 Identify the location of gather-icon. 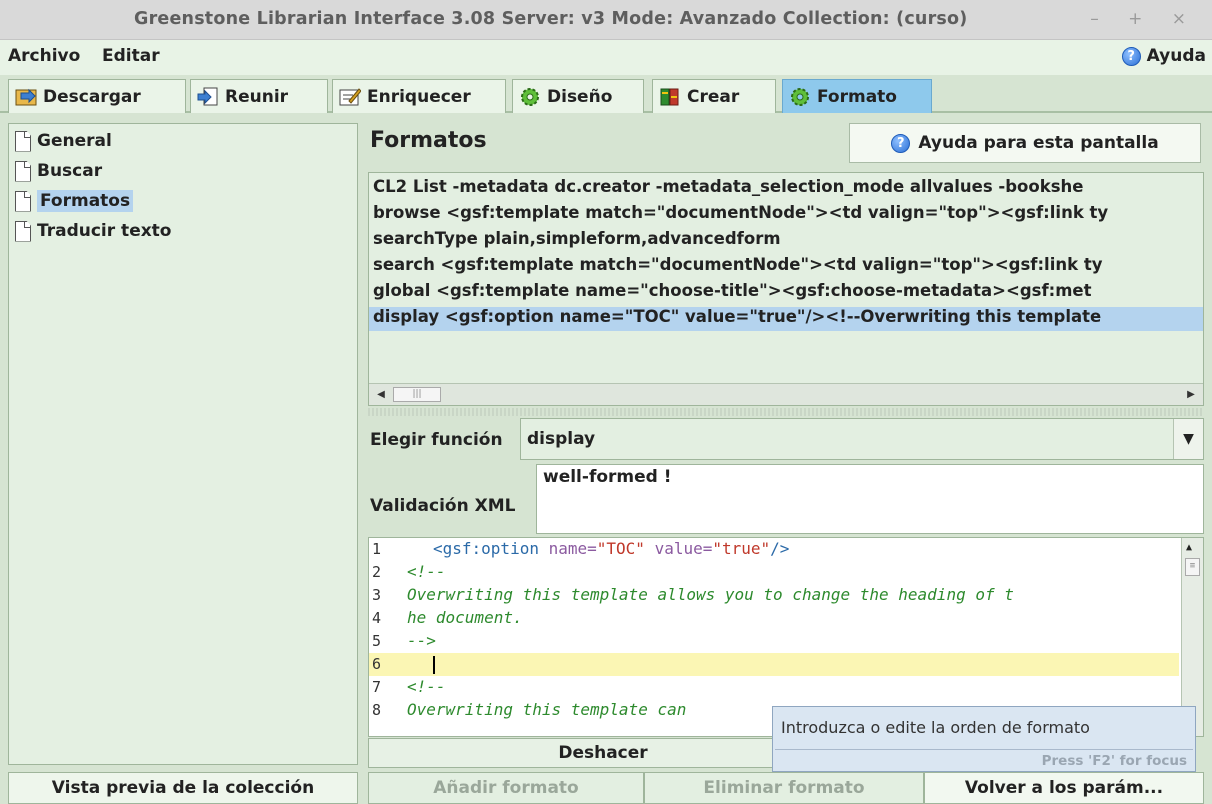
(208, 97).